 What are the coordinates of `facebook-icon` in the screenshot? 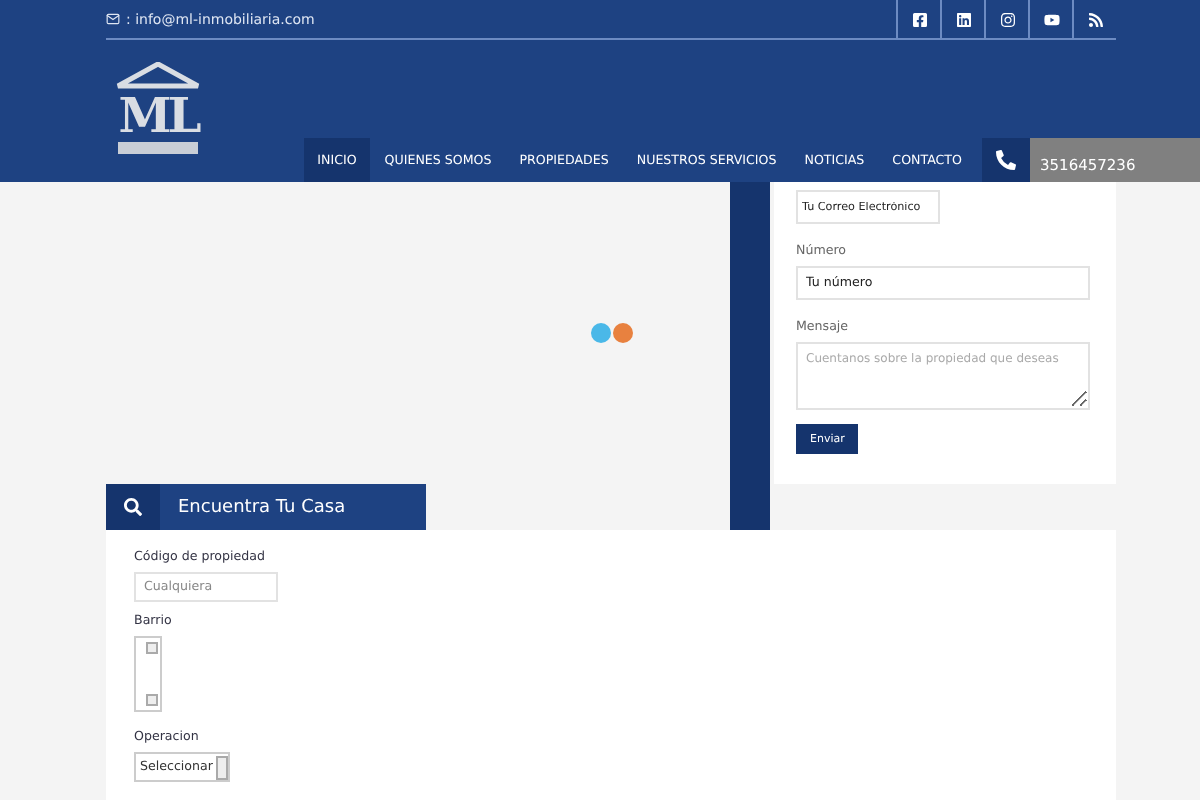 It's located at (919, 19).